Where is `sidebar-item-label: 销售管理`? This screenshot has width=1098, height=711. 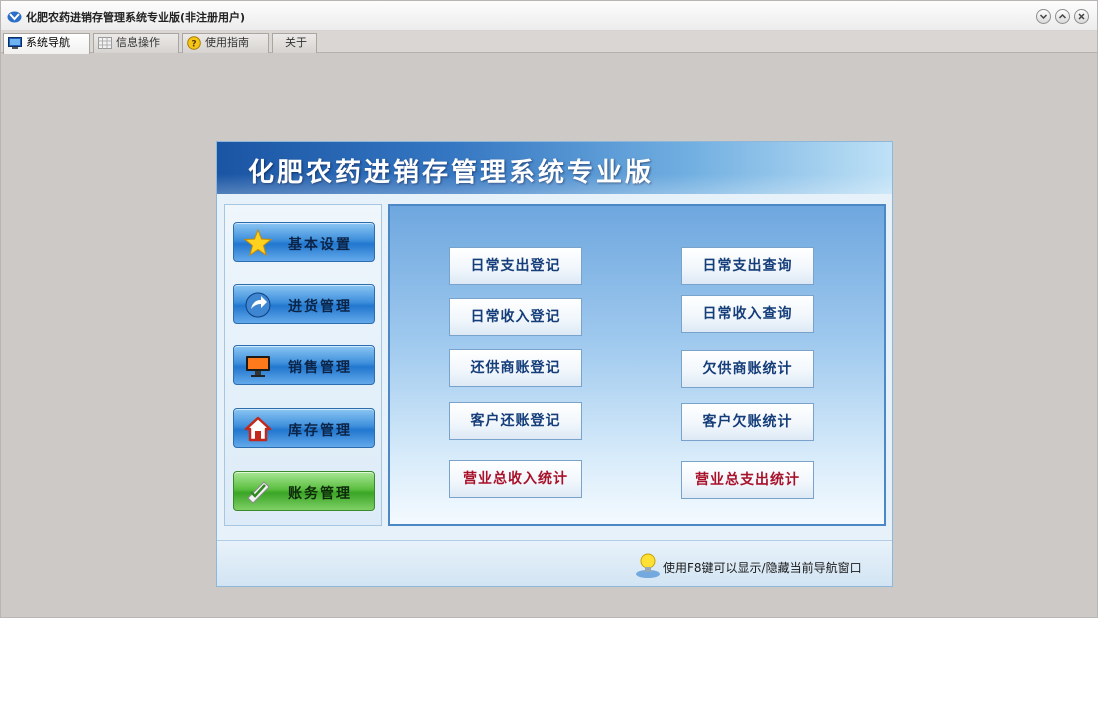 sidebar-item-label: 销售管理 is located at coordinates (320, 368).